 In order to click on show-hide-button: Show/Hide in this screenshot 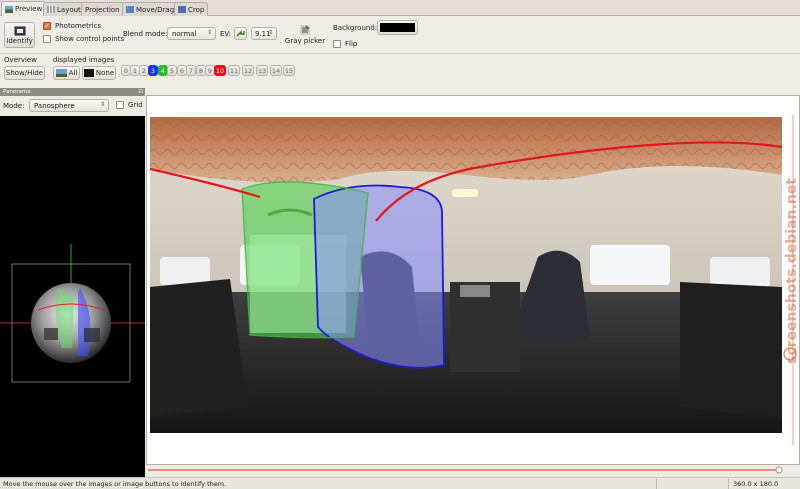, I will do `click(24, 73)`.